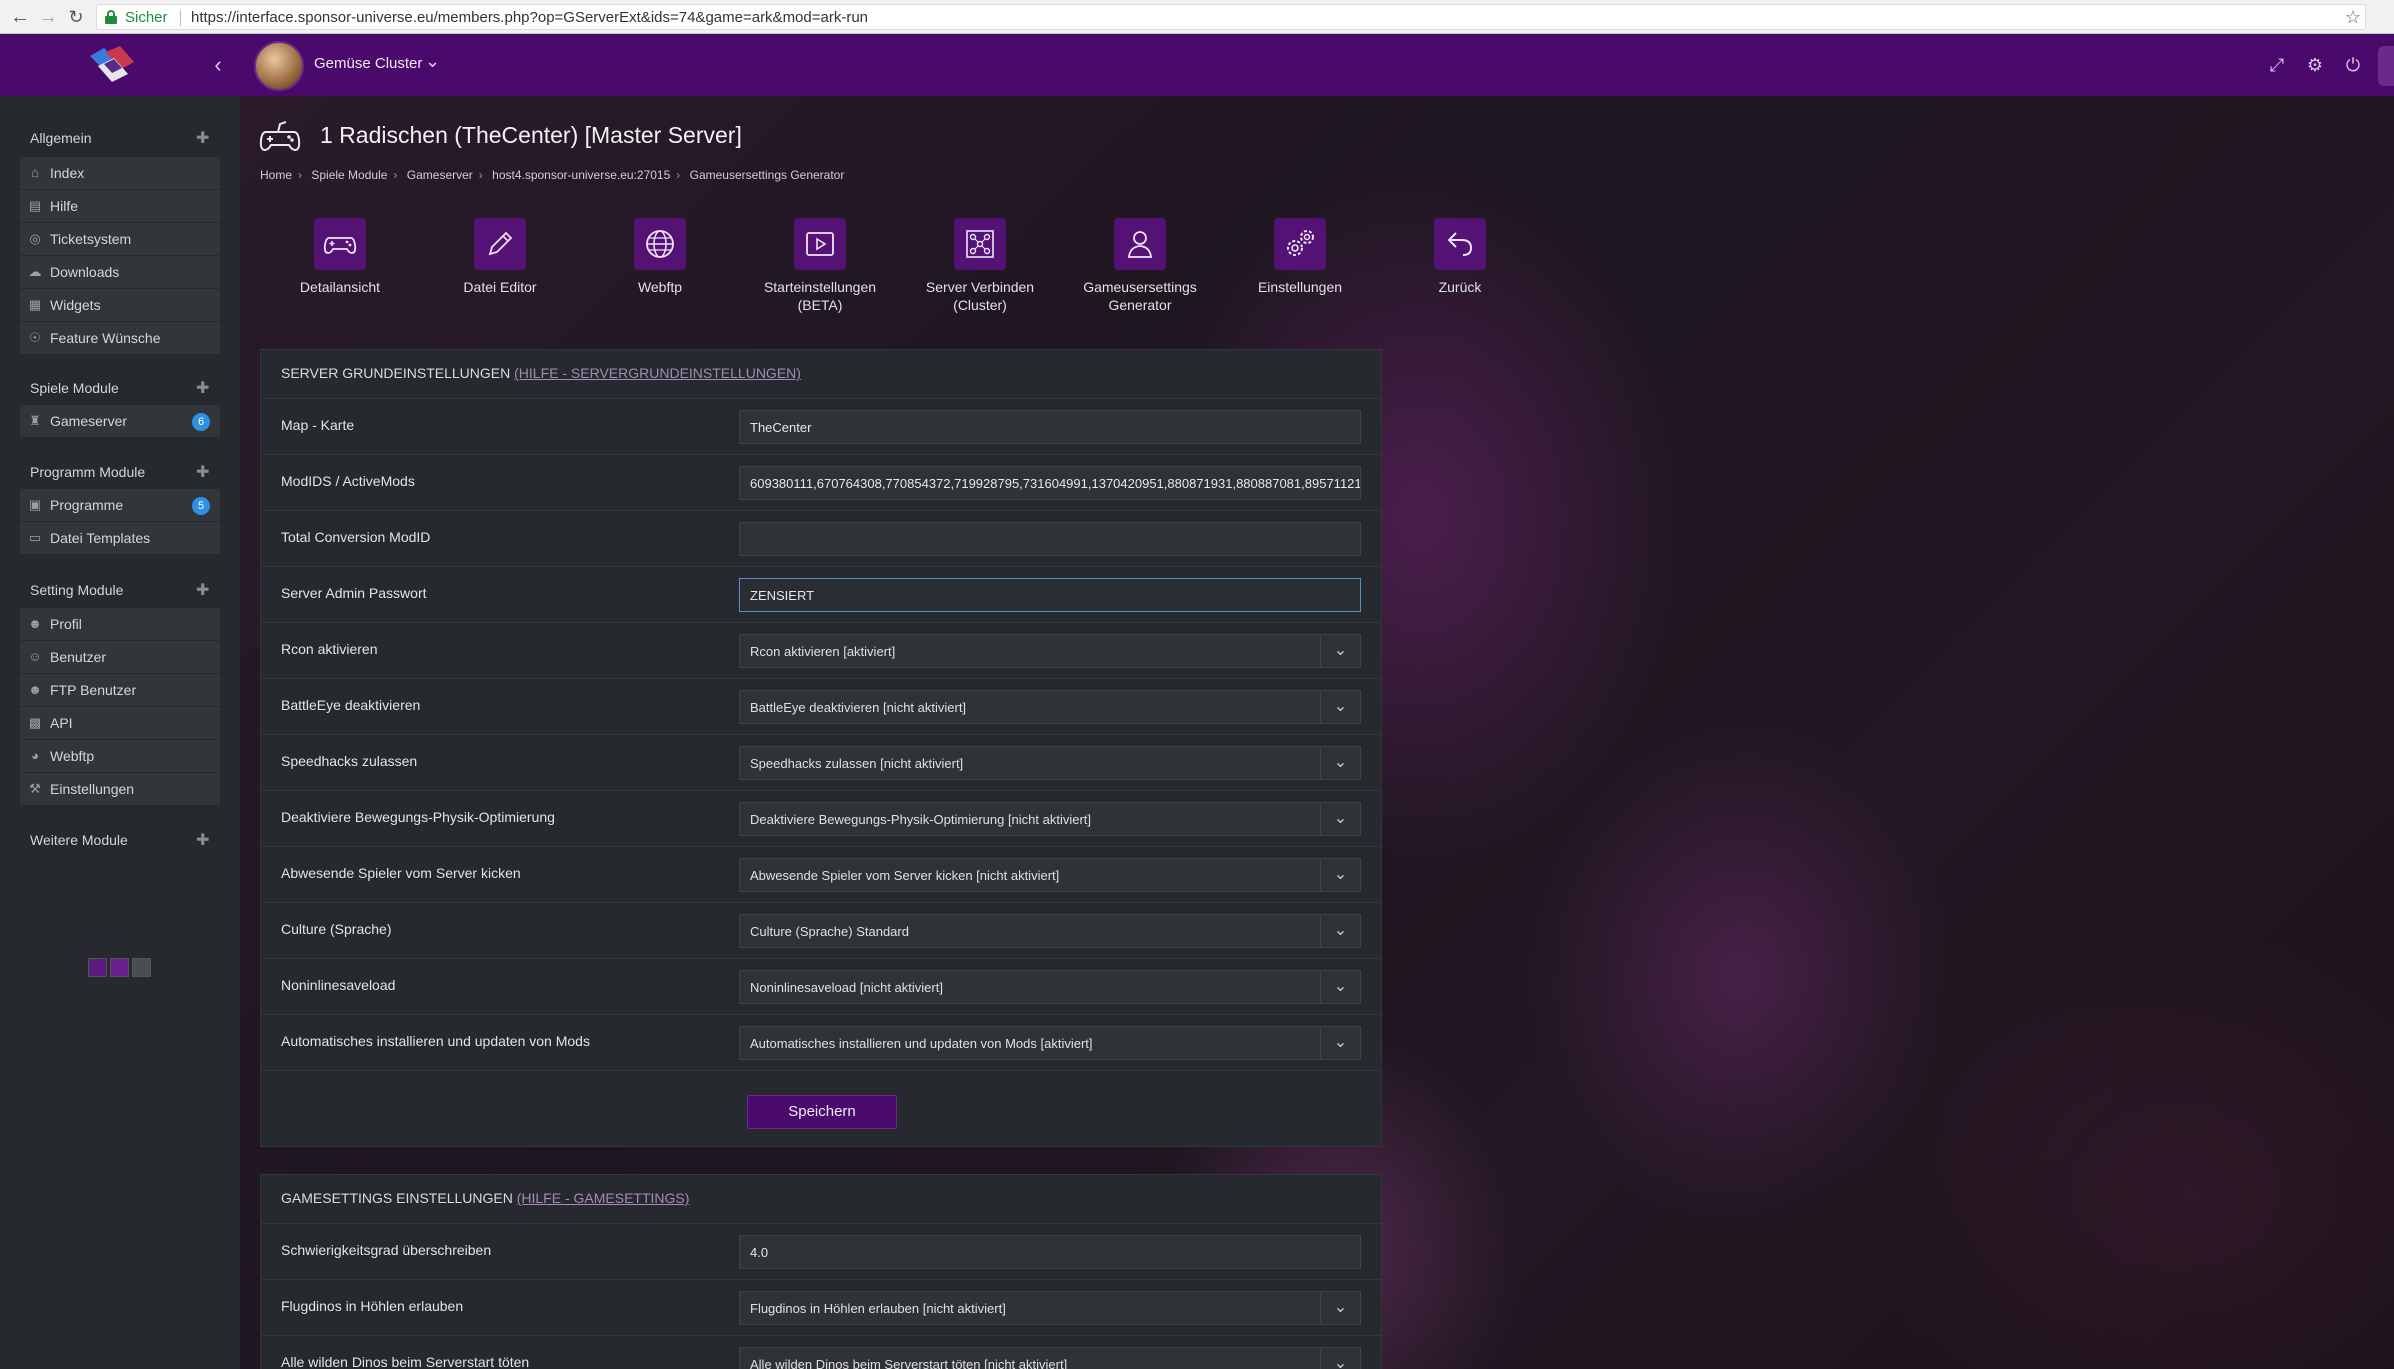 This screenshot has height=1369, width=2394. Describe the element at coordinates (120, 756) in the screenshot. I see `sidebar-item-webftp: ◕ Webftp` at that location.